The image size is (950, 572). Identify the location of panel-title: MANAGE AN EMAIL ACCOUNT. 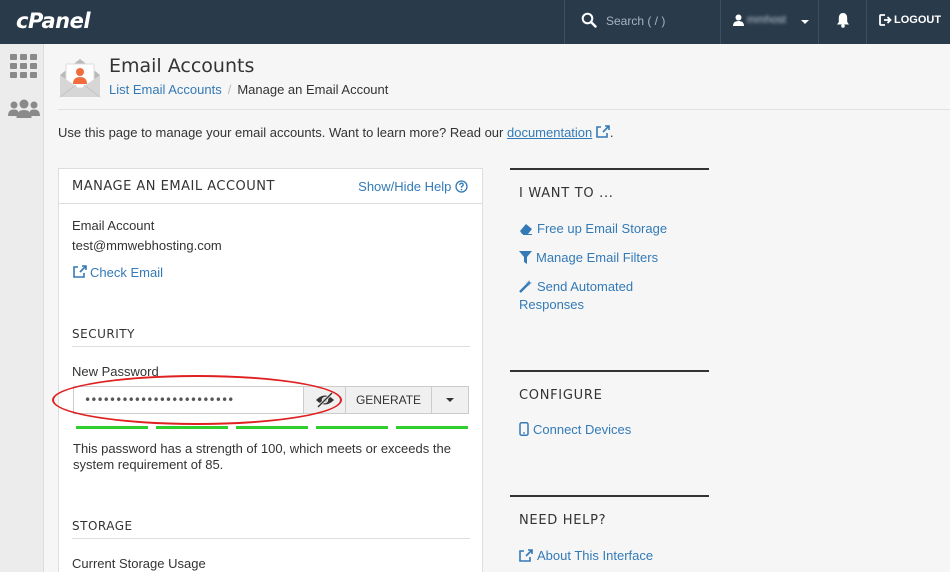
(173, 186).